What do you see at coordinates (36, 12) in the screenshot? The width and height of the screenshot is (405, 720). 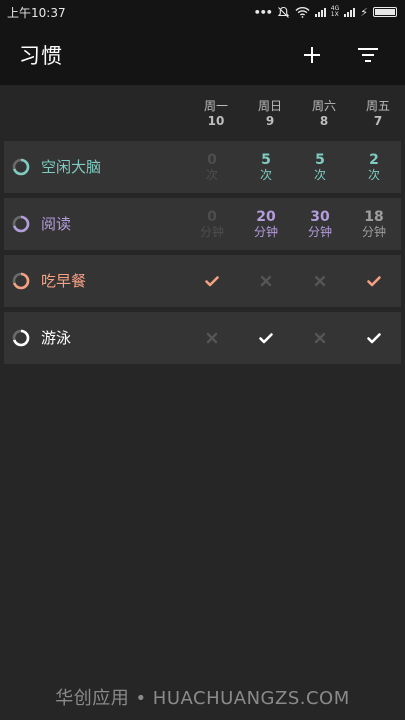 I see `status-time: 上午10:37` at bounding box center [36, 12].